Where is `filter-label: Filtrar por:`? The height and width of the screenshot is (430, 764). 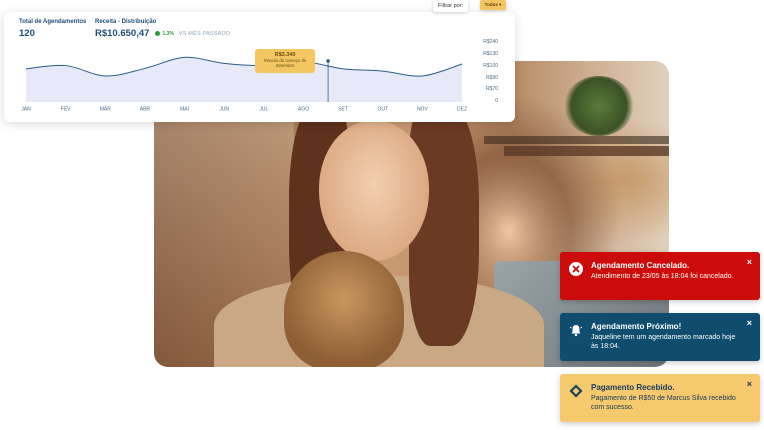 filter-label: Filtrar por: is located at coordinates (451, 6).